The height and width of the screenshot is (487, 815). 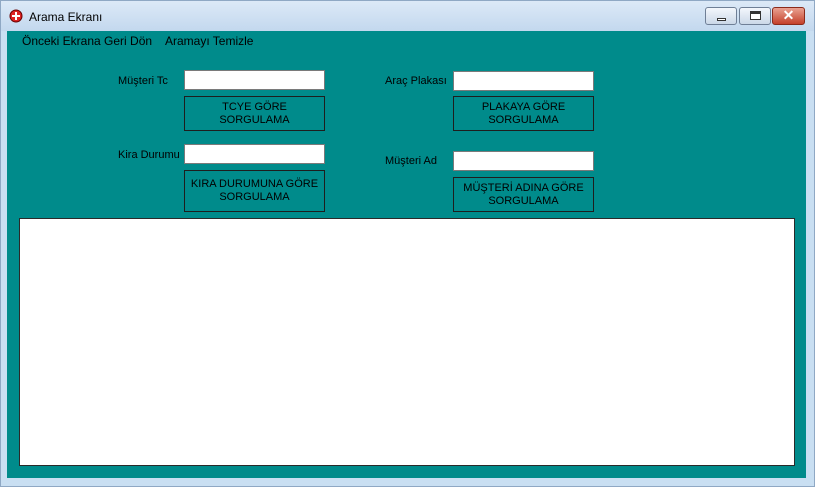 I want to click on menu-item-clear-search: Aramayı Temizle, so click(x=209, y=41).